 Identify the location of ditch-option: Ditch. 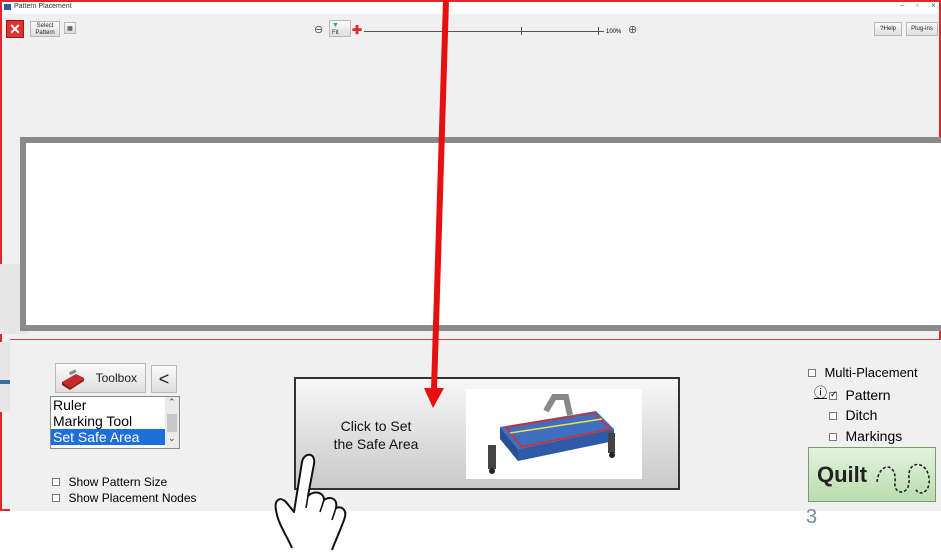
(853, 416).